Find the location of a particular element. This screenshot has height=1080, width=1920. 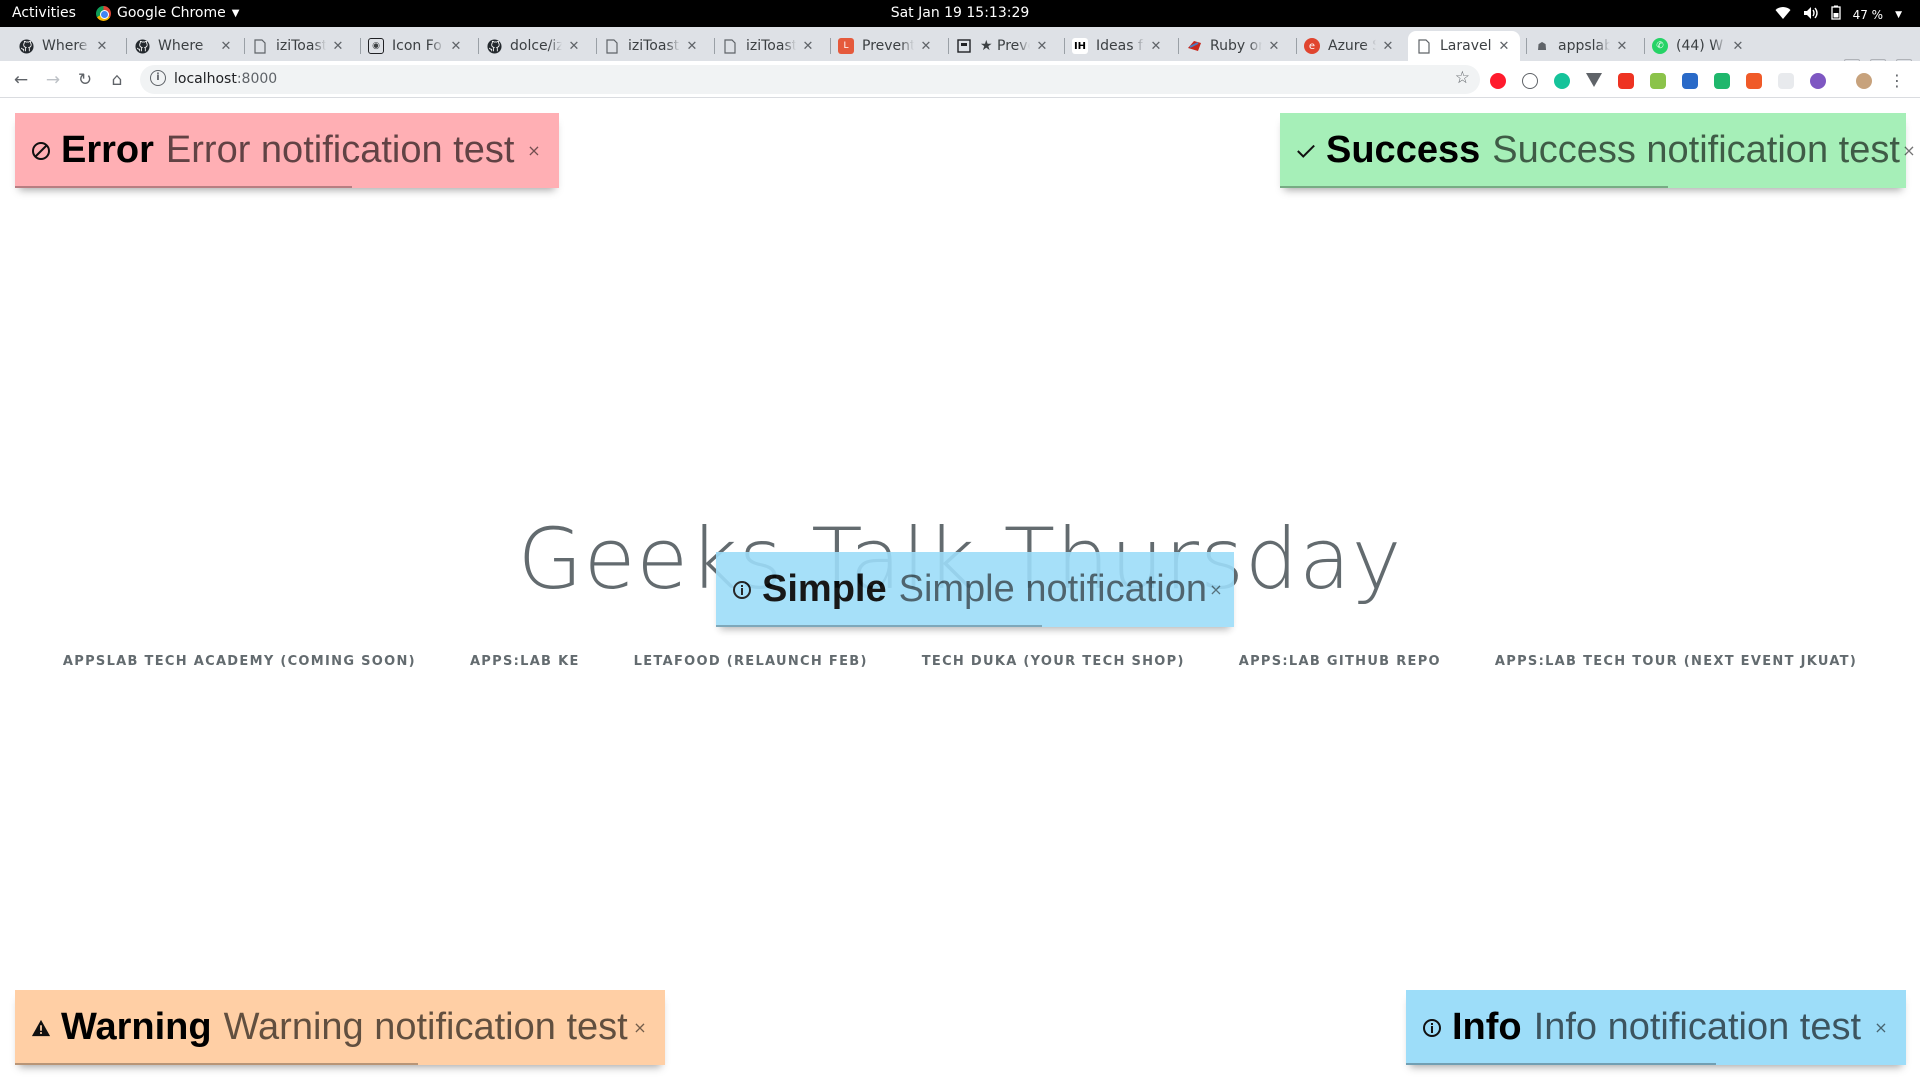

tab-azure: e Azure S ✕ is located at coordinates (1350, 46).